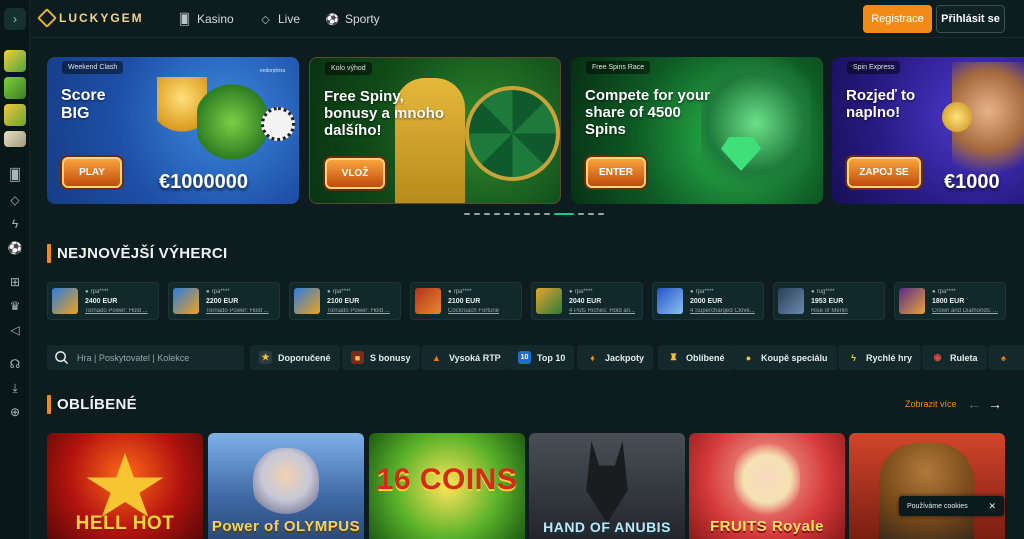 Image resolution: width=1024 pixels, height=539 pixels. What do you see at coordinates (90, 18) in the screenshot?
I see `brand-logo: LUCKYGEM` at bounding box center [90, 18].